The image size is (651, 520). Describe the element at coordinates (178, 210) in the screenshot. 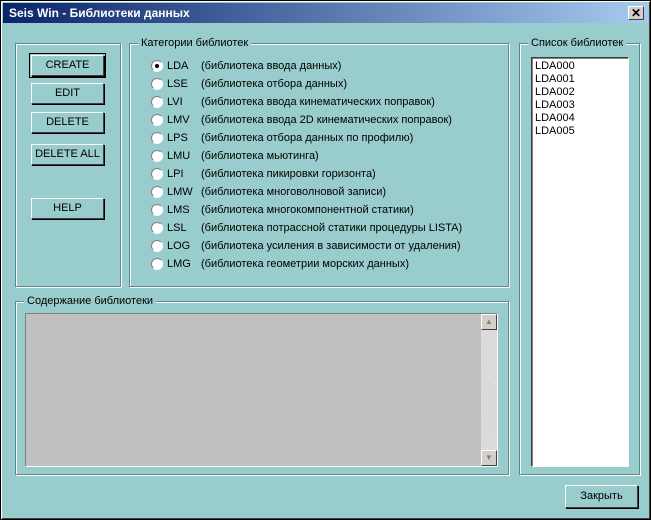

I see `category-code: LMS` at that location.